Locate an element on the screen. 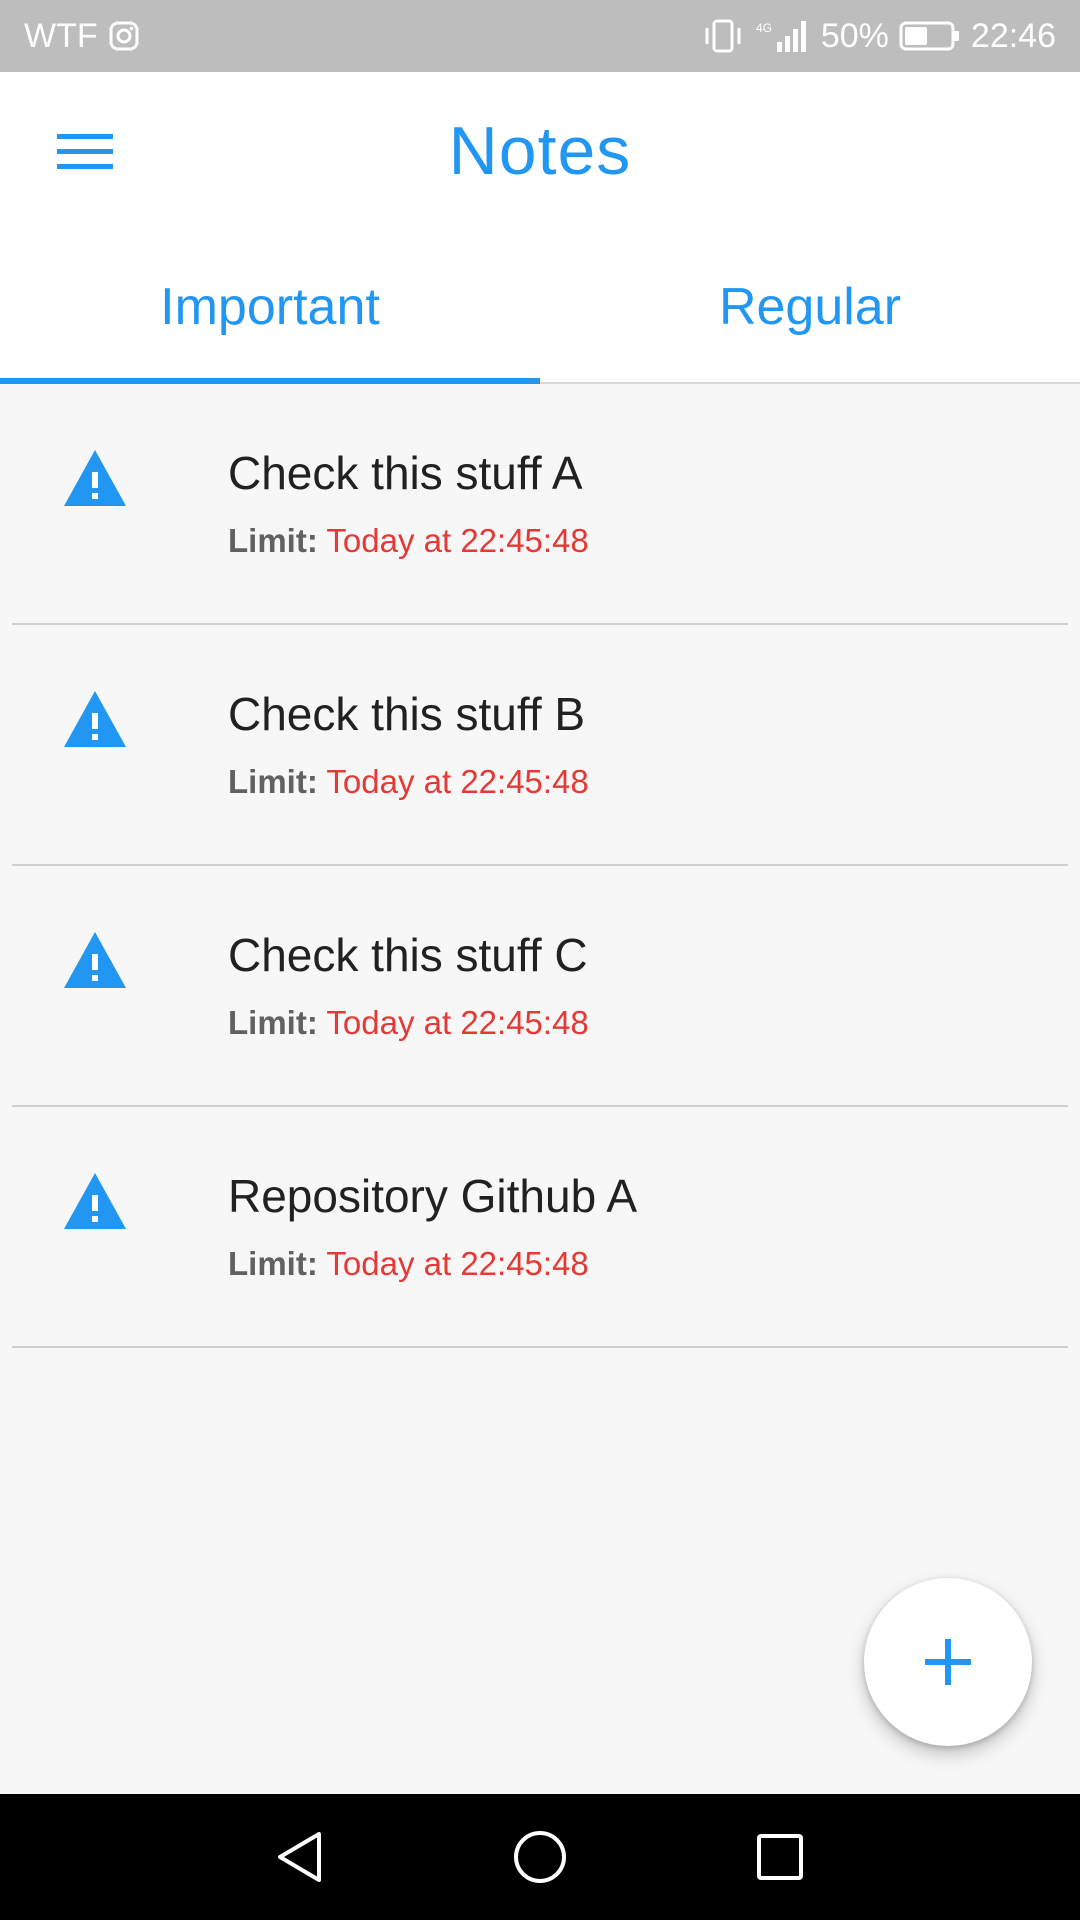 The width and height of the screenshot is (1080, 1920). vibrate-icon is located at coordinates (723, 36).